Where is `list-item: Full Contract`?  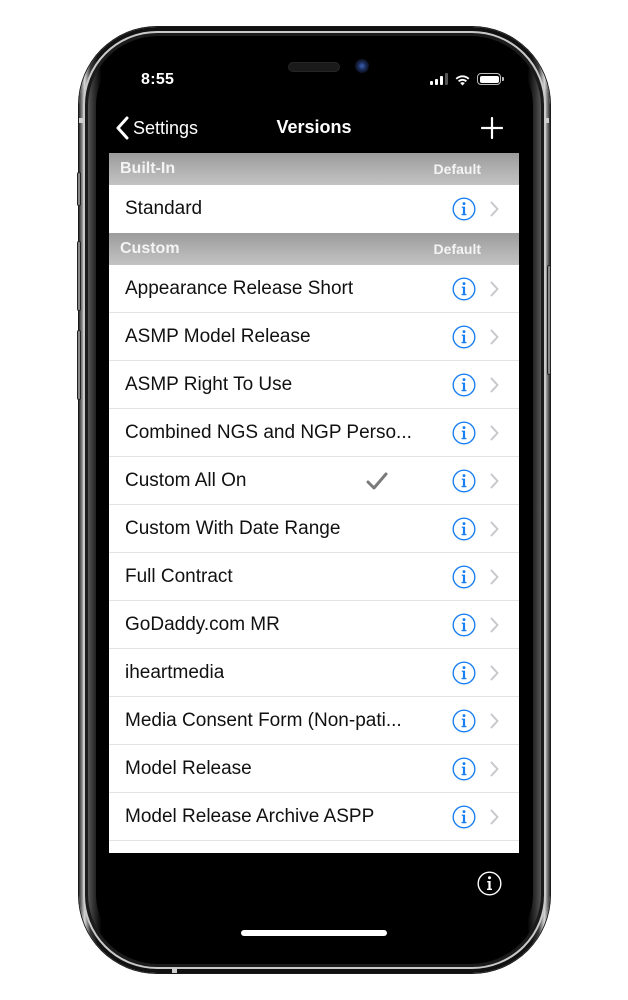 list-item: Full Contract is located at coordinates (314, 577).